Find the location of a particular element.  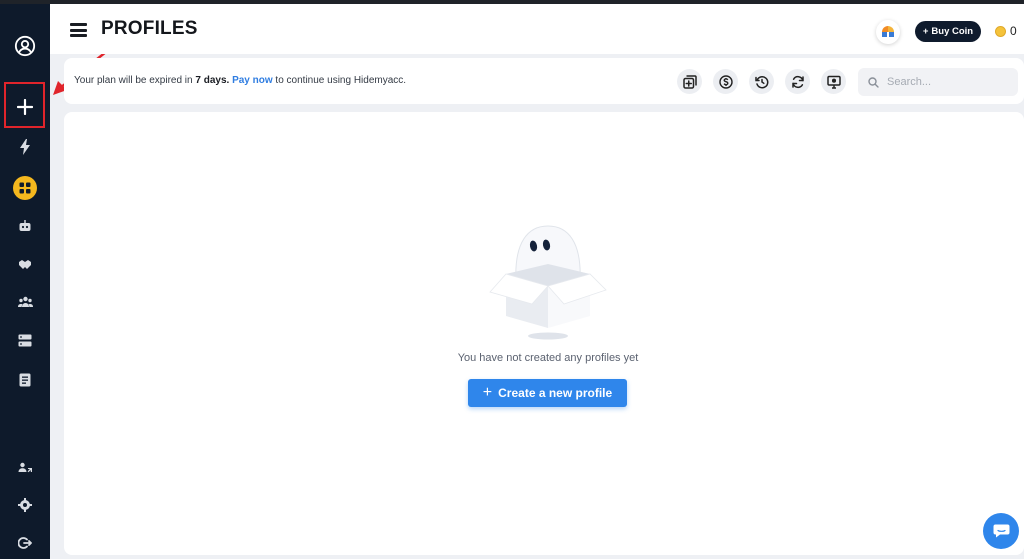

buy-coin-plus-icon: + is located at coordinates (925, 31).